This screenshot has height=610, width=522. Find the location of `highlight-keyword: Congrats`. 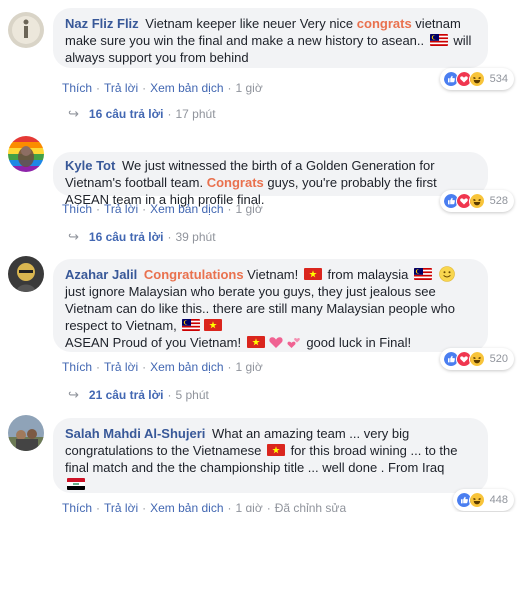

highlight-keyword: Congrats is located at coordinates (235, 182).